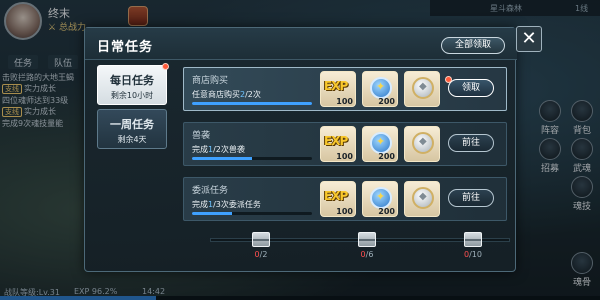 The height and width of the screenshot is (300, 600). I want to click on claim-all-button: 全部领取, so click(473, 45).